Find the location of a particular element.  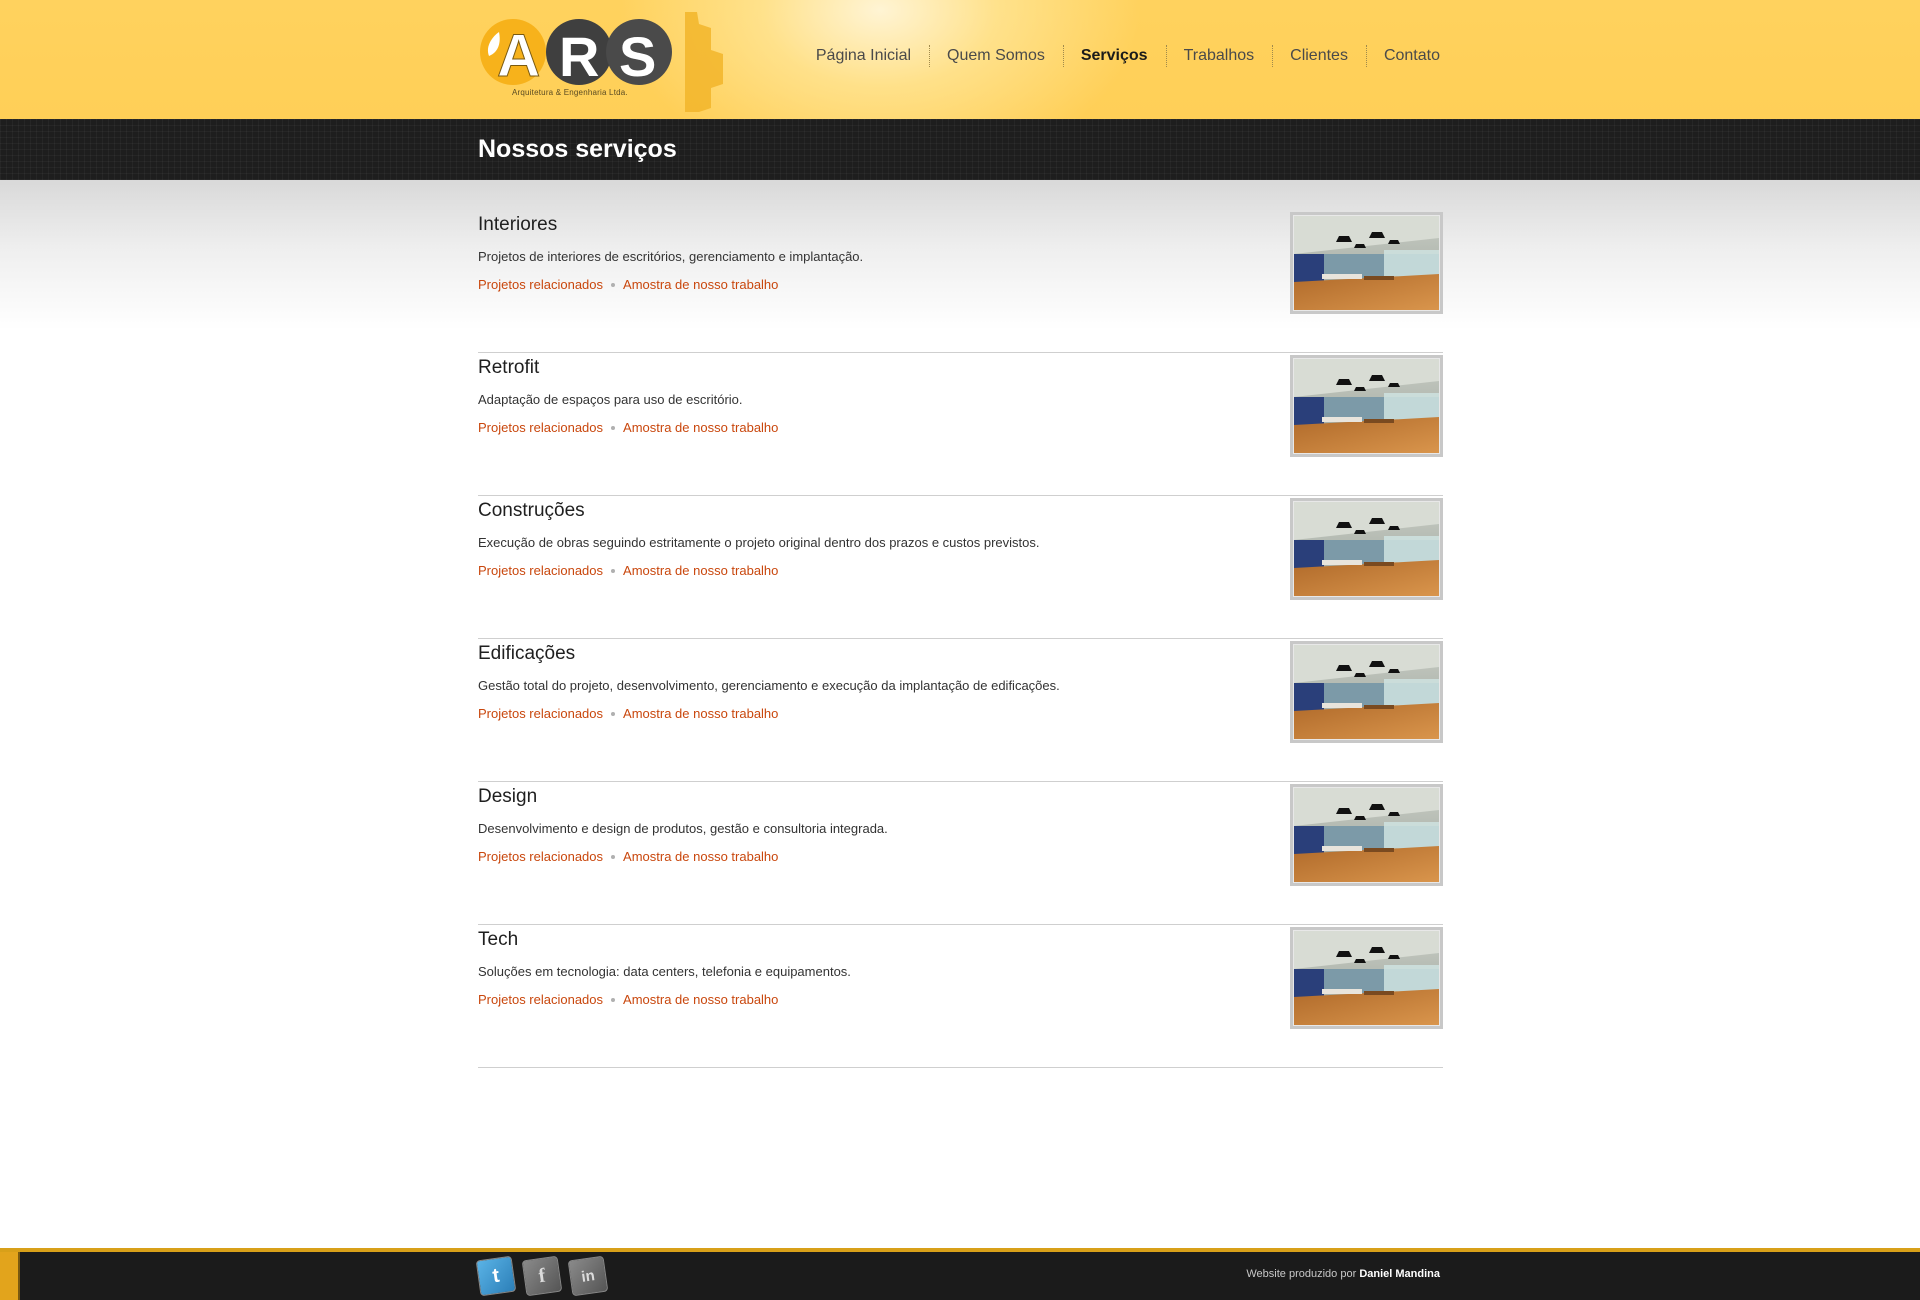

twitter-icon: t is located at coordinates (496, 1276).